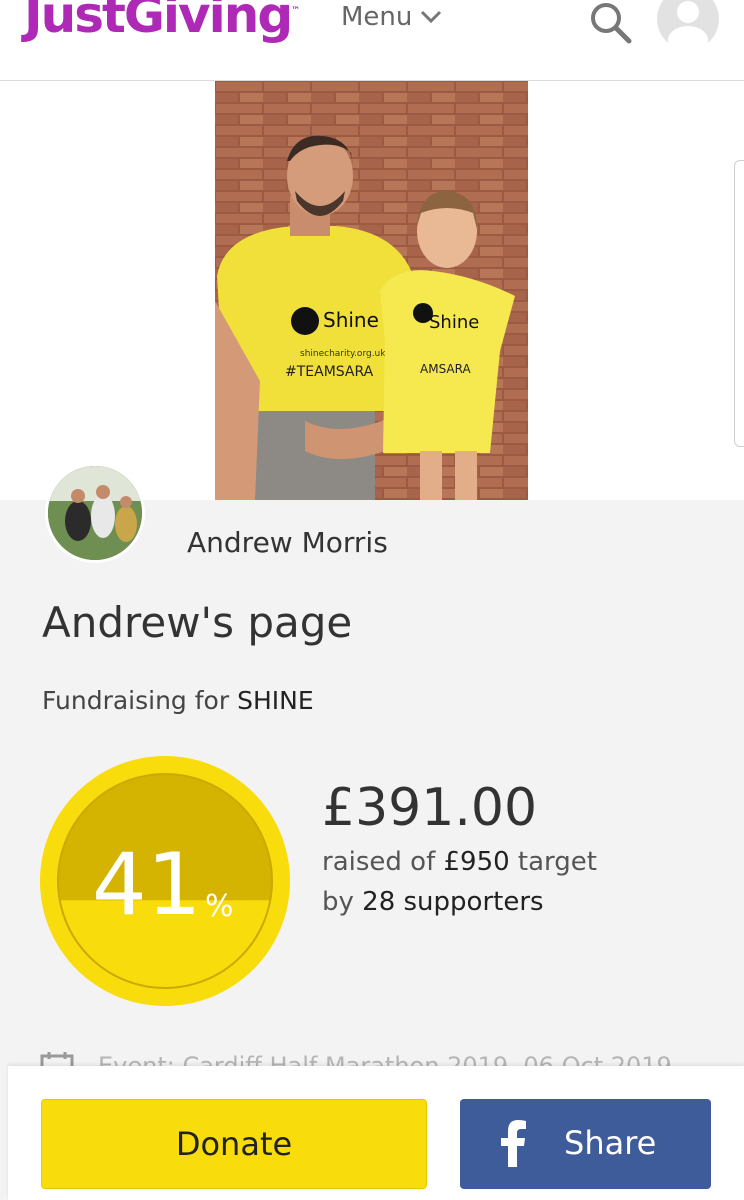 The height and width of the screenshot is (1200, 744). I want to click on fundraising-for: Fundraising for SHINE, so click(178, 700).